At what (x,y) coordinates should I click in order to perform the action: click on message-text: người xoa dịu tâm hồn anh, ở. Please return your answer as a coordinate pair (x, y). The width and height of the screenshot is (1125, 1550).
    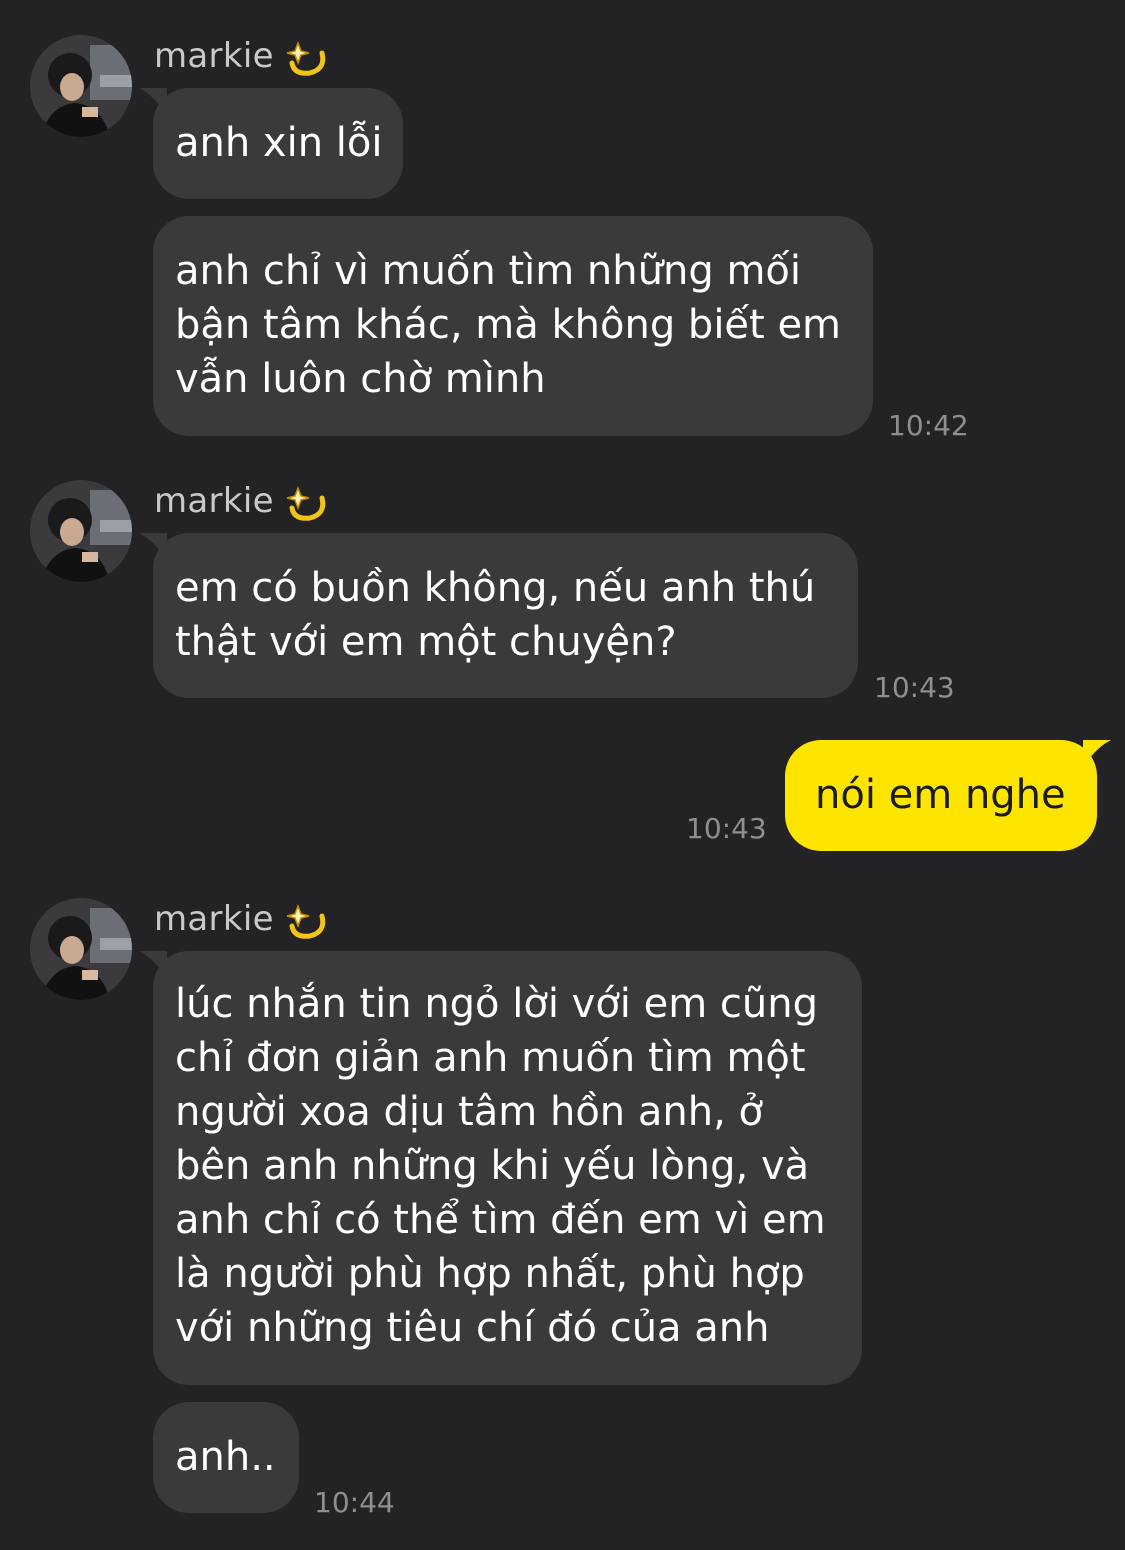
    Looking at the image, I should click on (469, 1112).